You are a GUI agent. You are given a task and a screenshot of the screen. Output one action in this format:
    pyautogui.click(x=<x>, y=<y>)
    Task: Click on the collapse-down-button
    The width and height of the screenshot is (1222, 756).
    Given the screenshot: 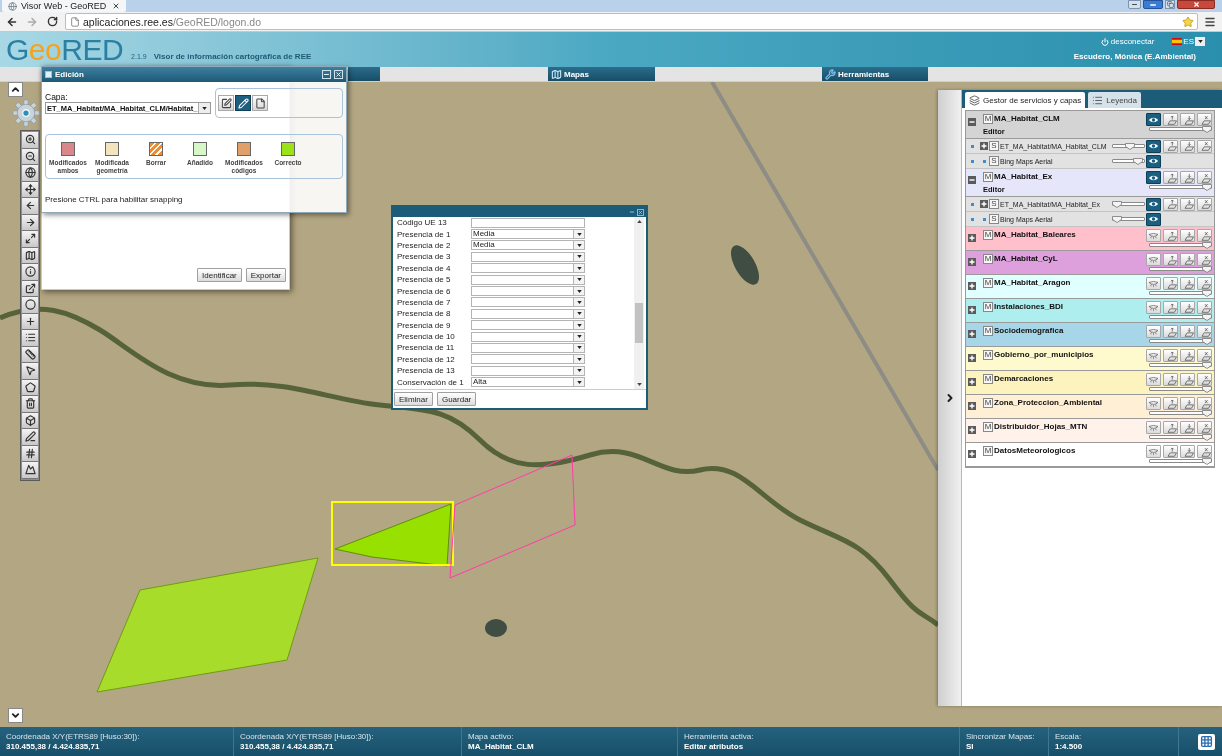 What is the action you would take?
    pyautogui.click(x=15, y=715)
    